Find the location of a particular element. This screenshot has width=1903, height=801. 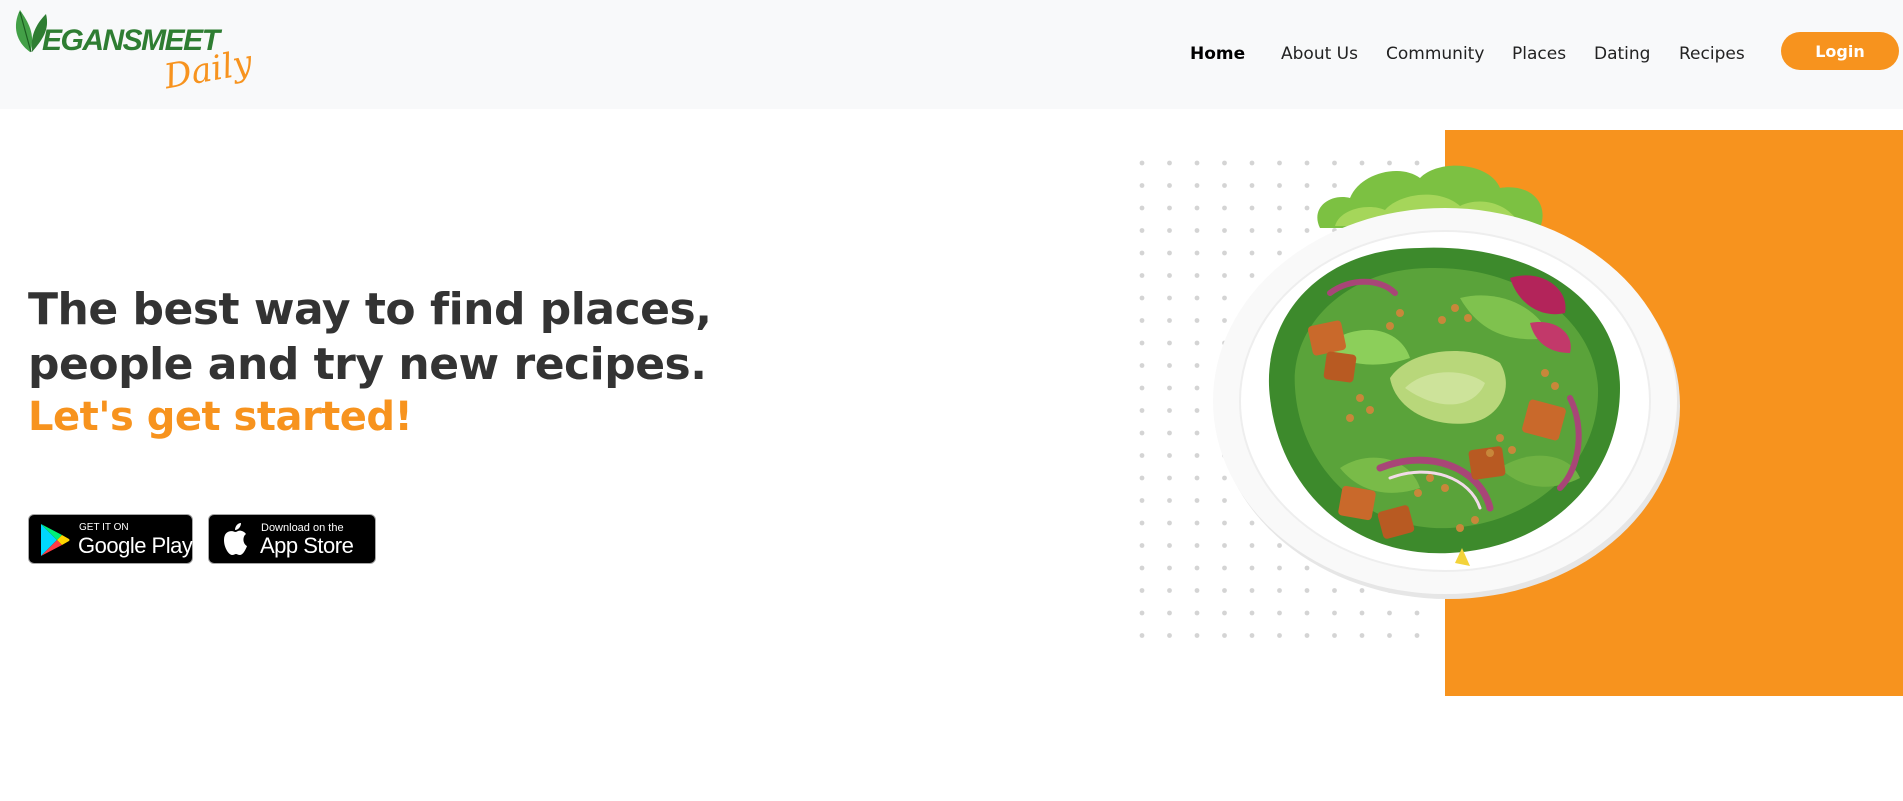

apple-icon is located at coordinates (235, 539).